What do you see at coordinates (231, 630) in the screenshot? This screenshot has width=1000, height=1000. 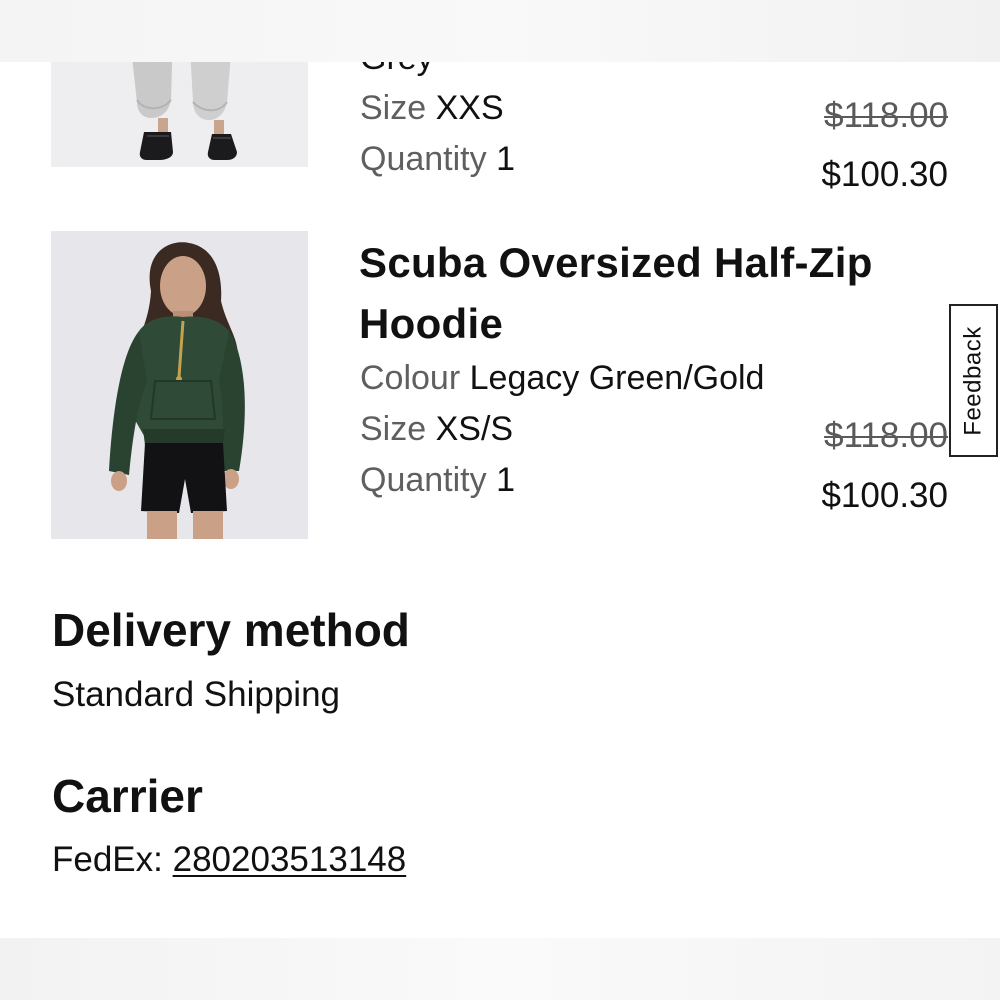 I see `delivery-method-heading: Delivery method` at bounding box center [231, 630].